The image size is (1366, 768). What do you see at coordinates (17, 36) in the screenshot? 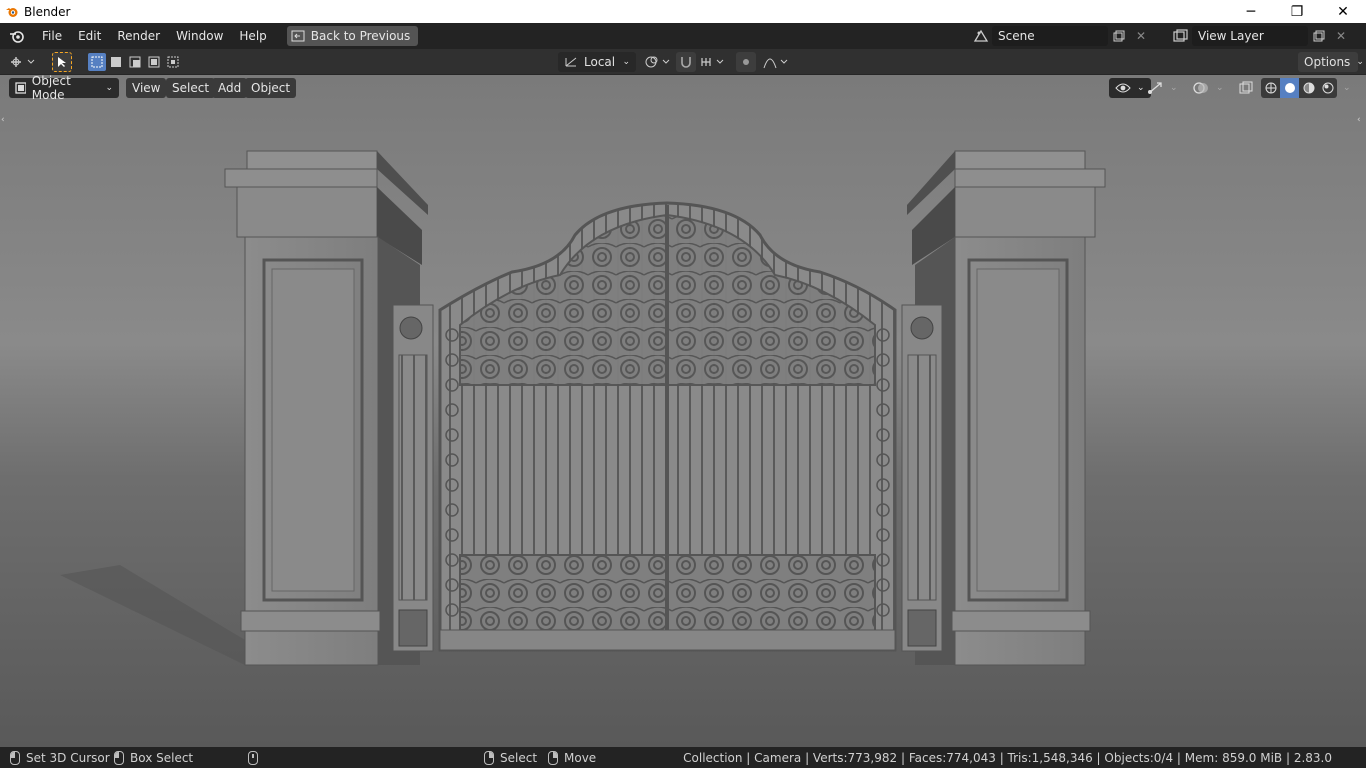
I see `blender-menu-icon` at bounding box center [17, 36].